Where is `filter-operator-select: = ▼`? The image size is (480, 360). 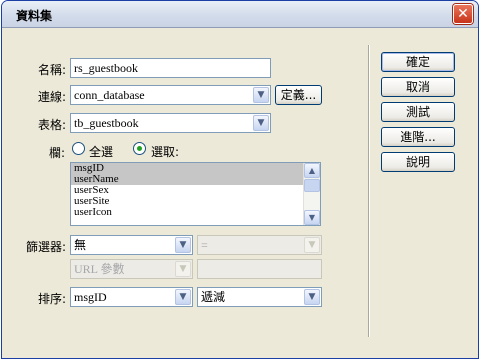
filter-operator-select: = ▼ is located at coordinates (259, 245).